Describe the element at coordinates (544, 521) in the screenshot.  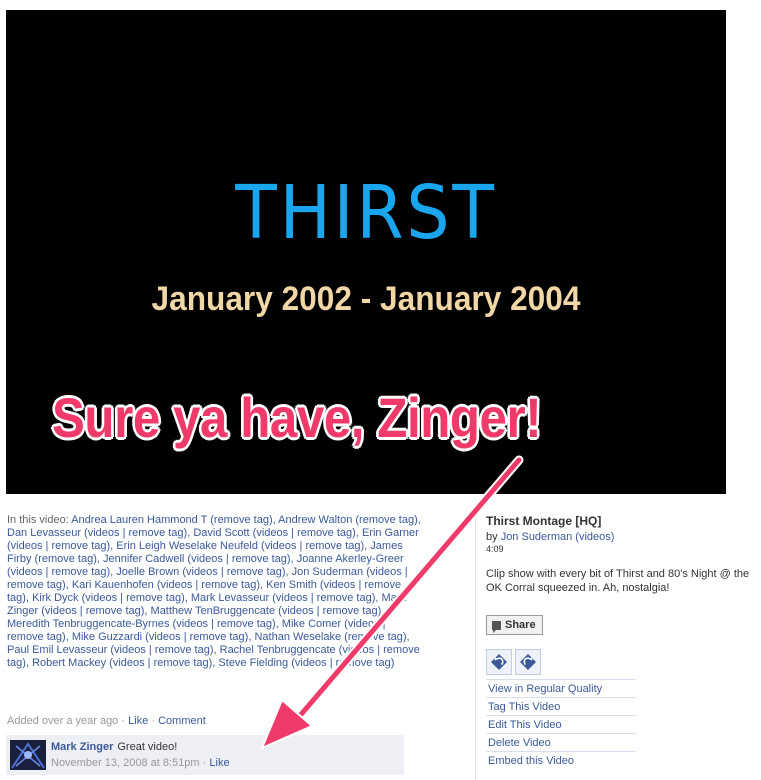
I see `video-title: Thirst Montage [HQ]` at that location.